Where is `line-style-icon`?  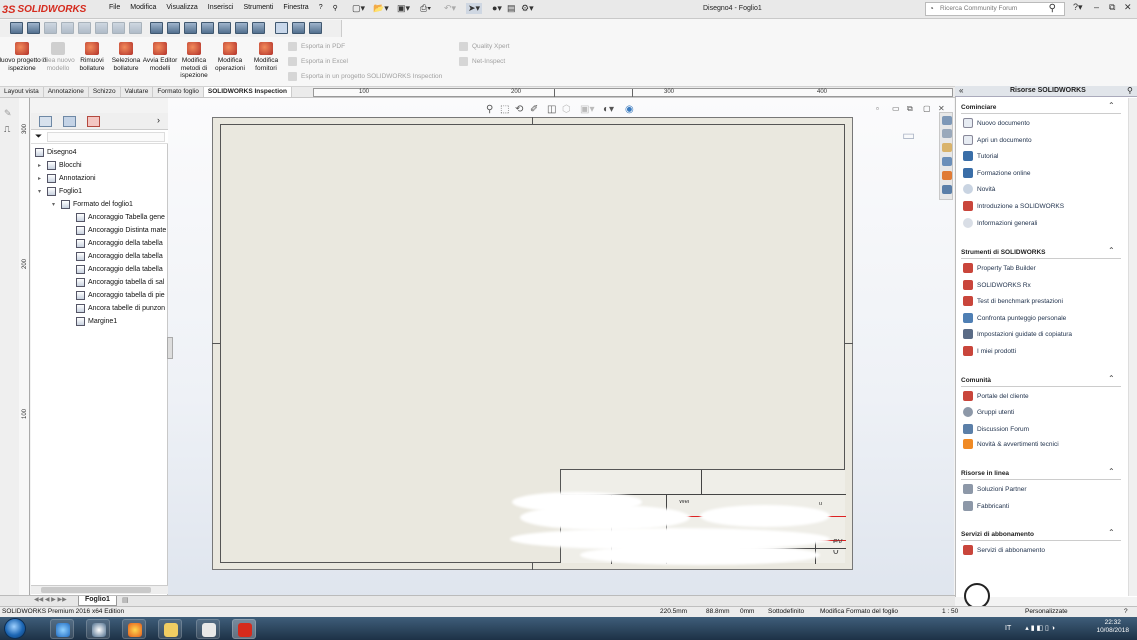 line-style-icon is located at coordinates (207, 28).